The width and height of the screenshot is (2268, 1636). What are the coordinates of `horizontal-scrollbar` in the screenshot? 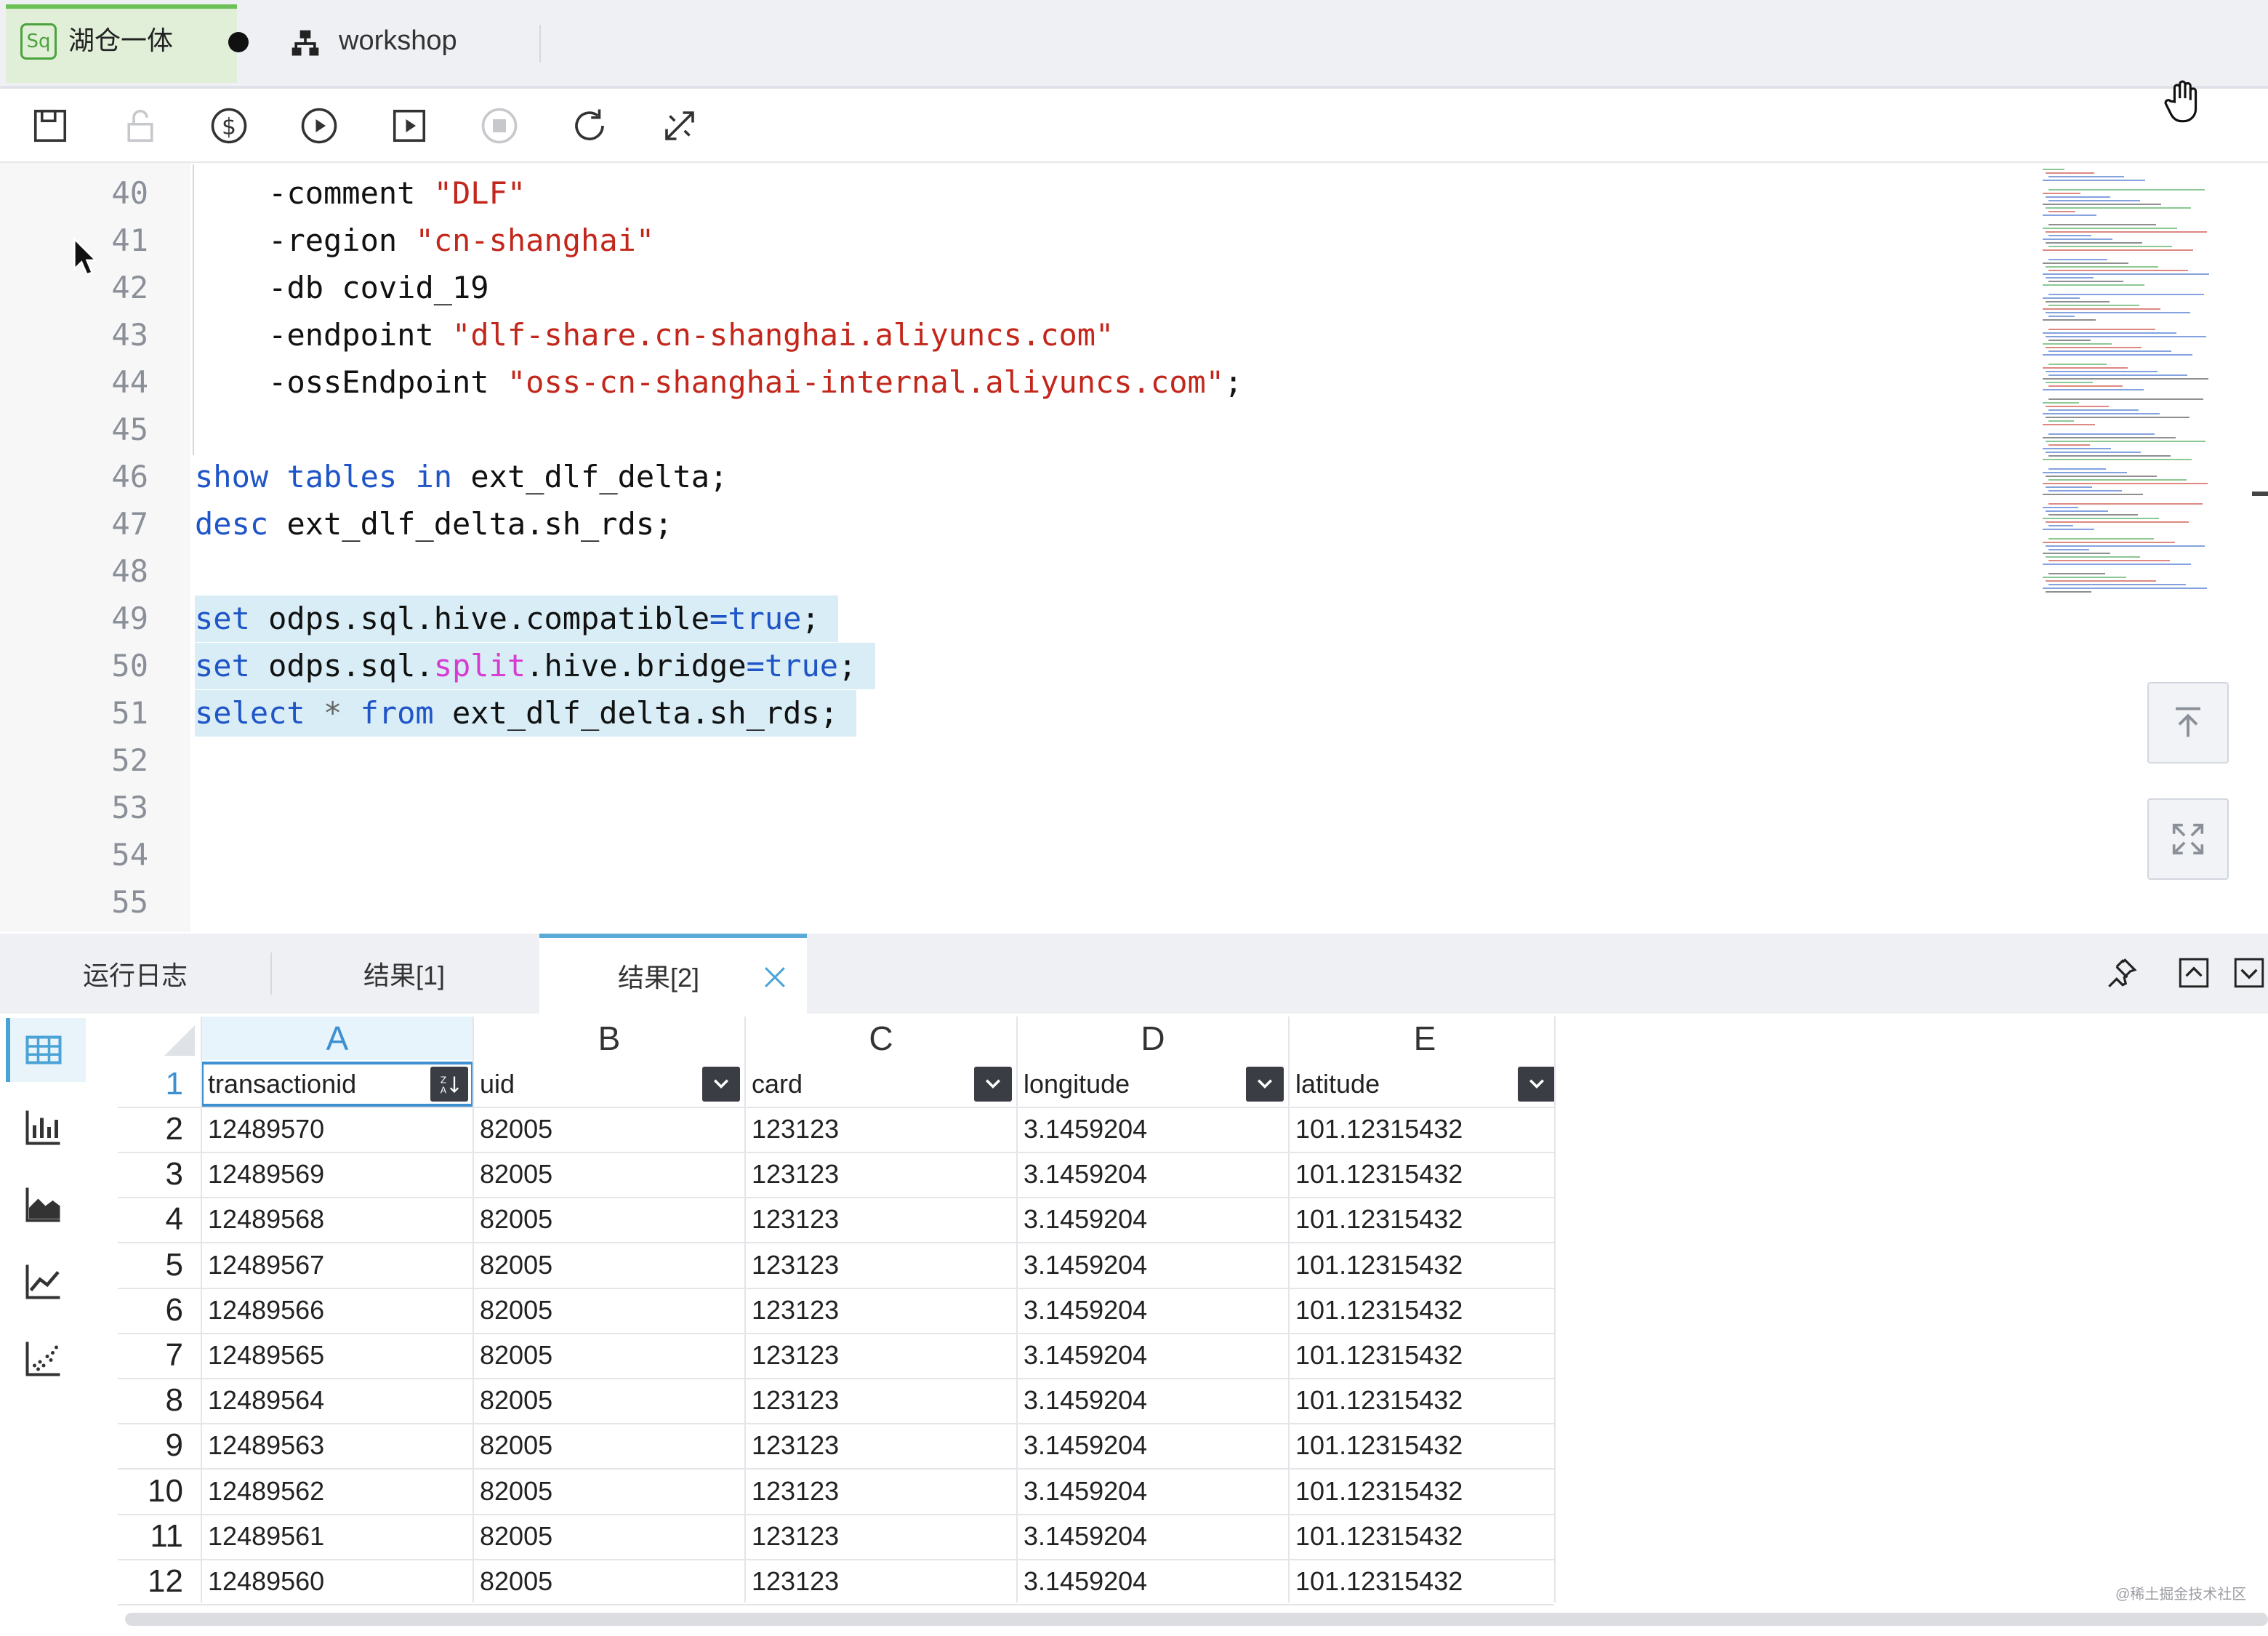 It's located at (1196, 1619).